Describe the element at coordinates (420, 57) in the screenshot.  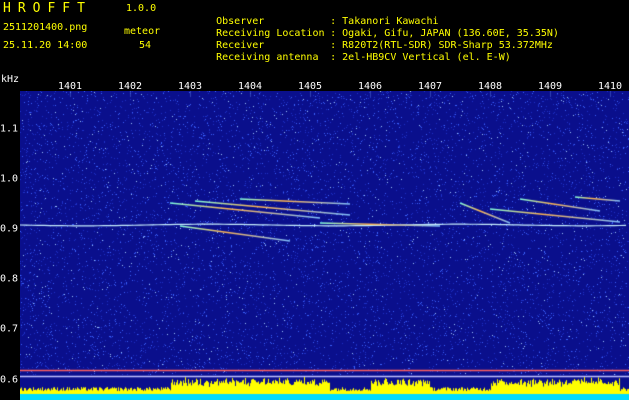
I see `info-value: : 2el-HB9CV Vertical (el. E-W)` at that location.